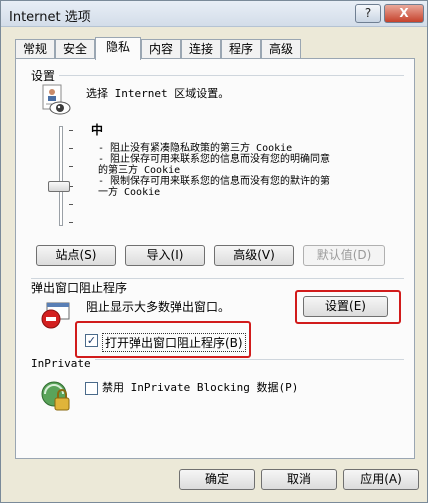 The height and width of the screenshot is (503, 428). What do you see at coordinates (241, 49) in the screenshot?
I see `tab-programs: 程序` at bounding box center [241, 49].